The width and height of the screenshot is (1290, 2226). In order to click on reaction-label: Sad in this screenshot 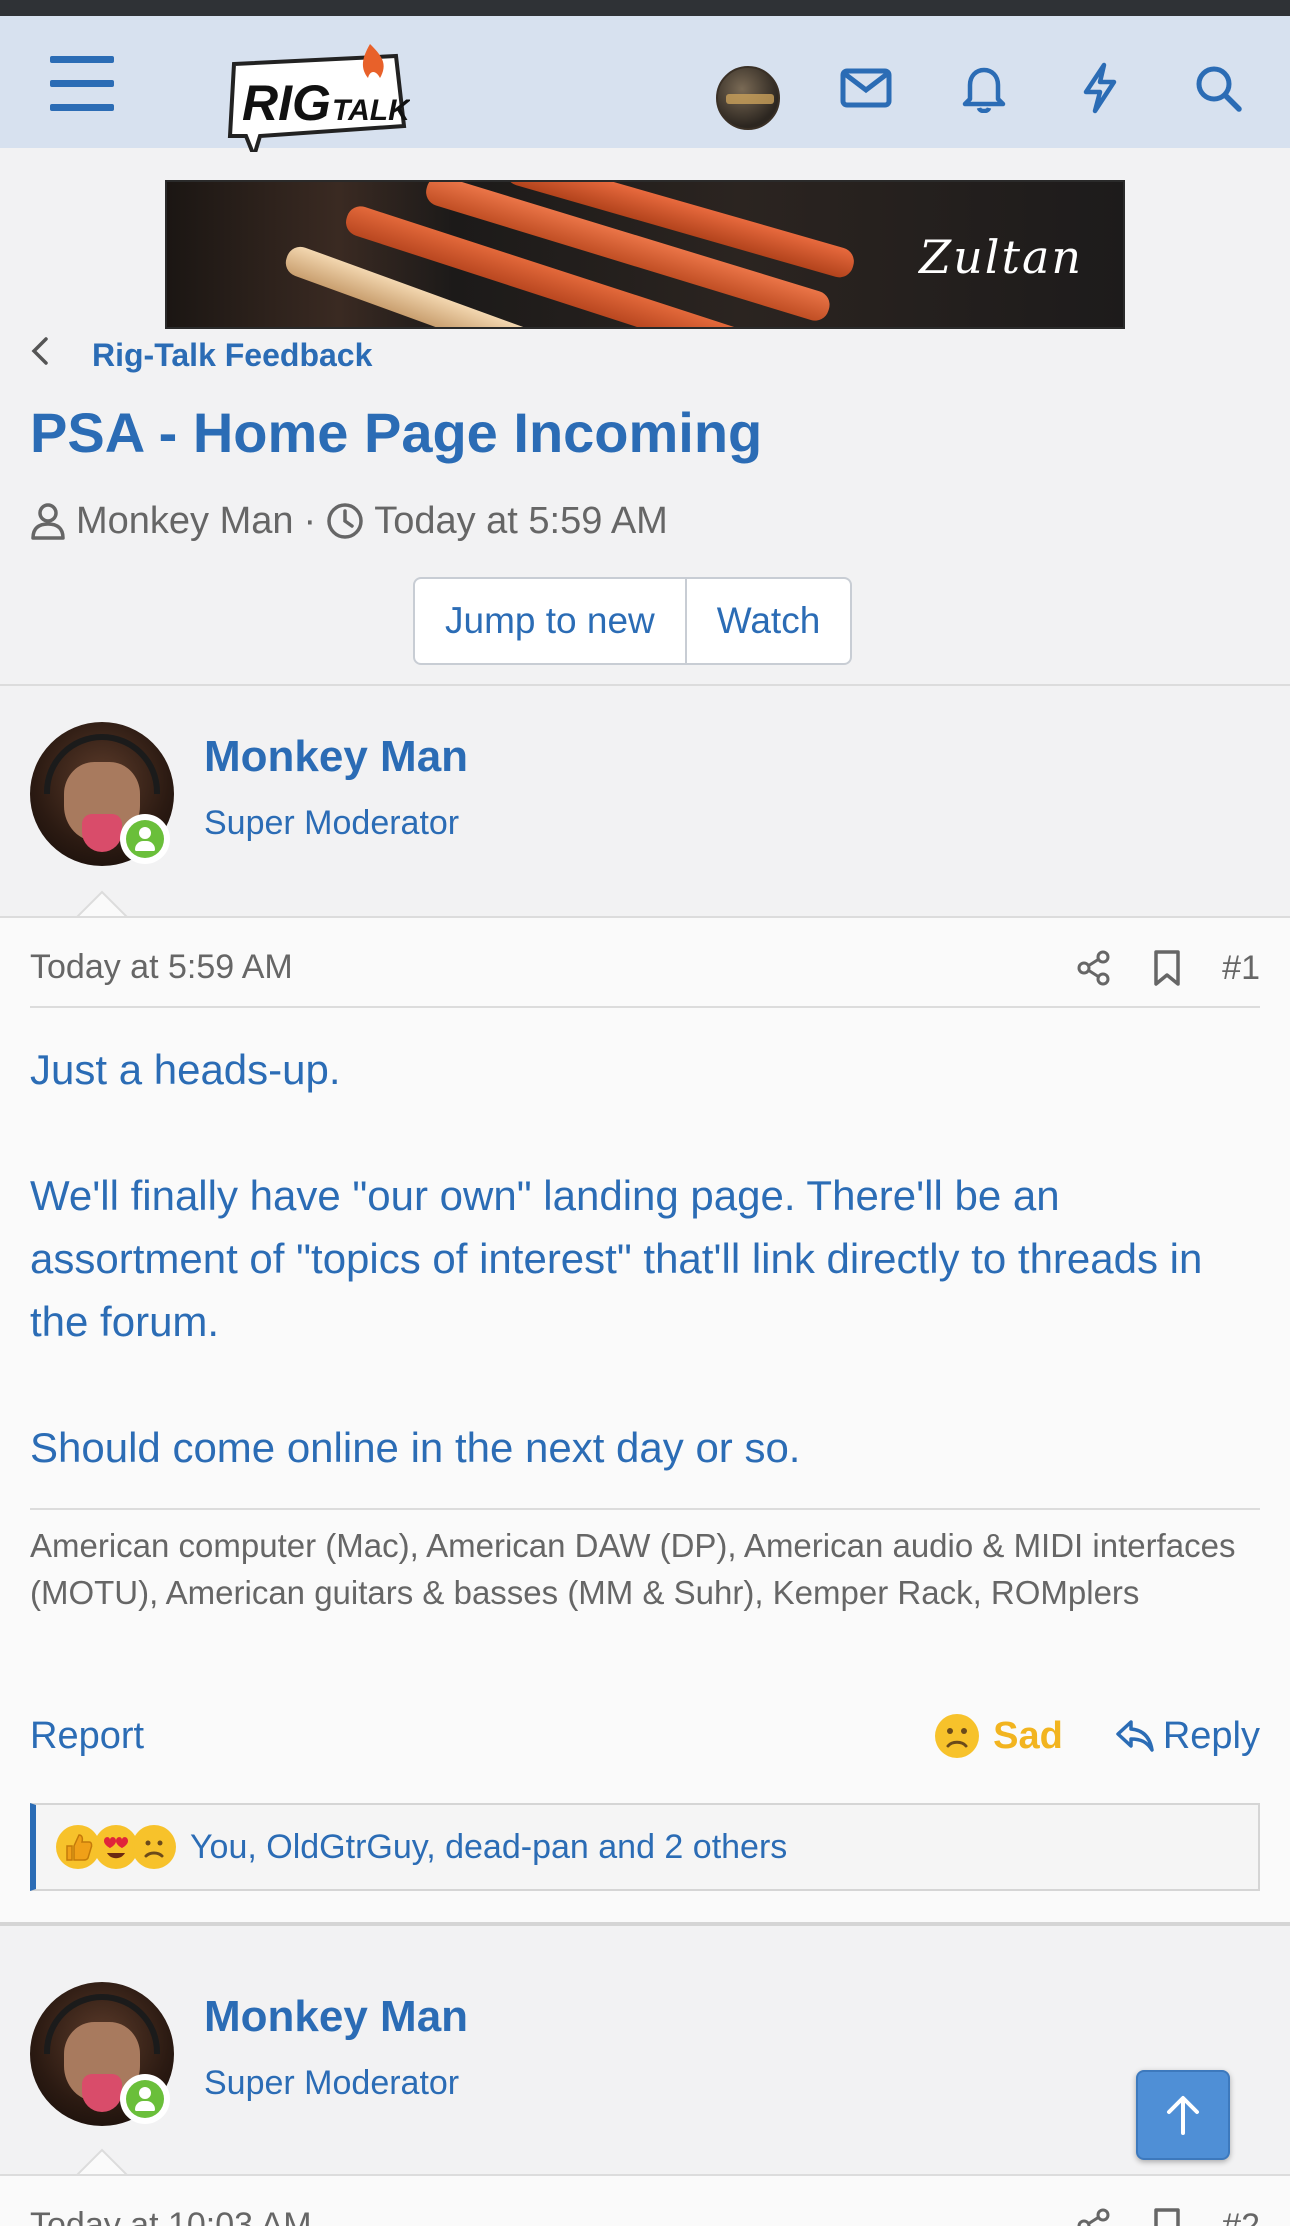, I will do `click(1028, 1735)`.